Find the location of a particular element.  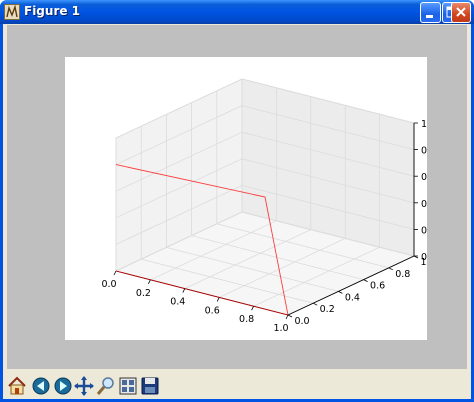

configure-subplots-button is located at coordinates (128, 386).